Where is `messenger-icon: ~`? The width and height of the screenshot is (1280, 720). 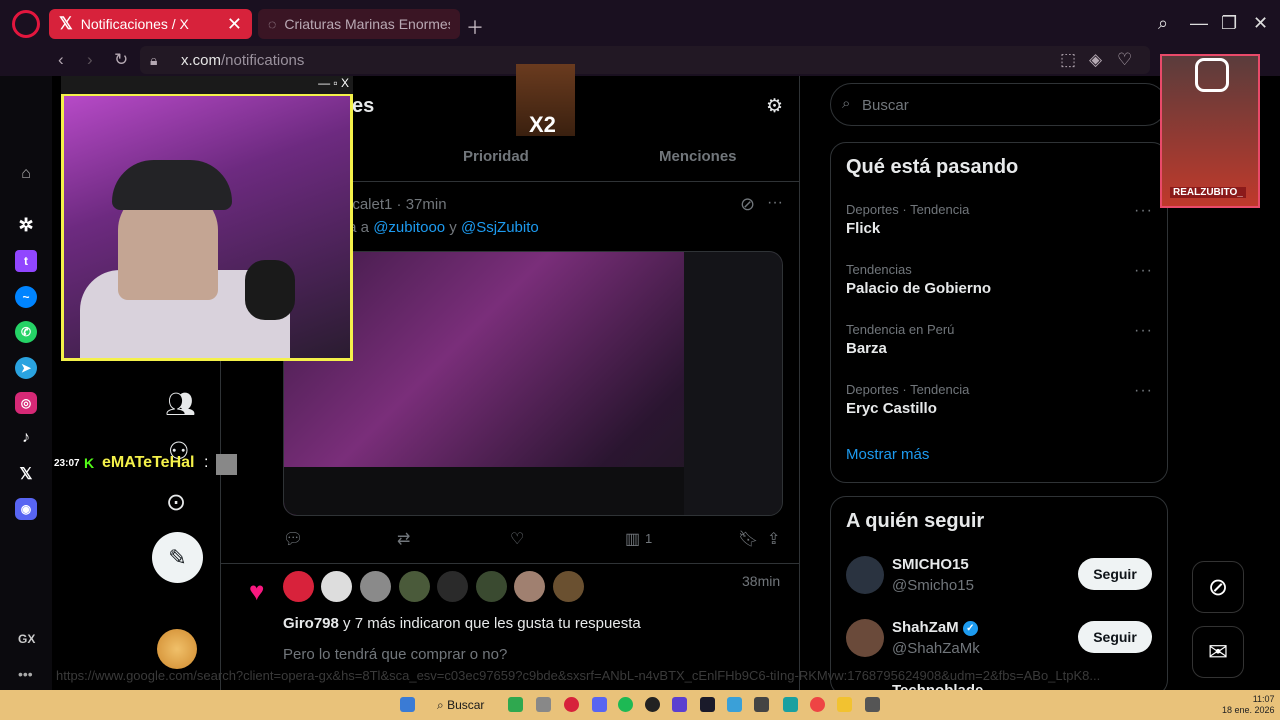
messenger-icon: ~ is located at coordinates (26, 297).